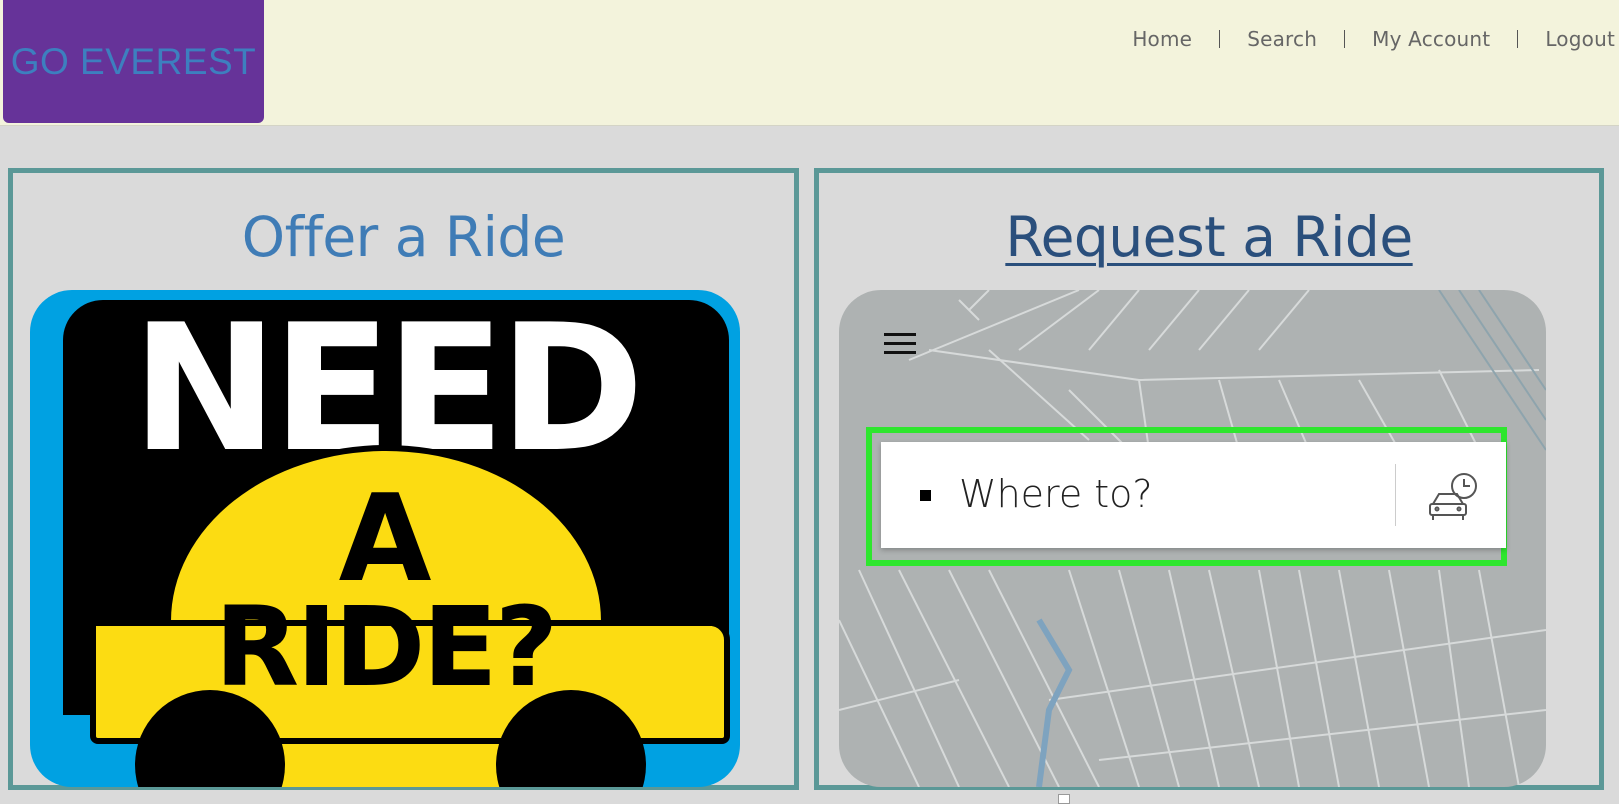 The height and width of the screenshot is (804, 1619). I want to click on logo-text: GO EVEREST, so click(133, 61).